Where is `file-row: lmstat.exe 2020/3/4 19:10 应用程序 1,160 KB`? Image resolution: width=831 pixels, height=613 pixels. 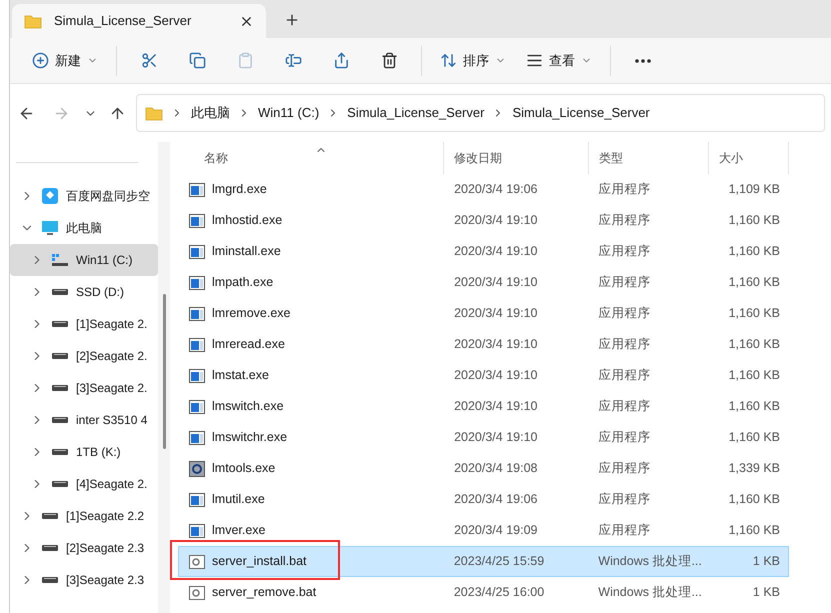
file-row: lmstat.exe 2020/3/4 19:10 应用程序 1,160 KB is located at coordinates (483, 375).